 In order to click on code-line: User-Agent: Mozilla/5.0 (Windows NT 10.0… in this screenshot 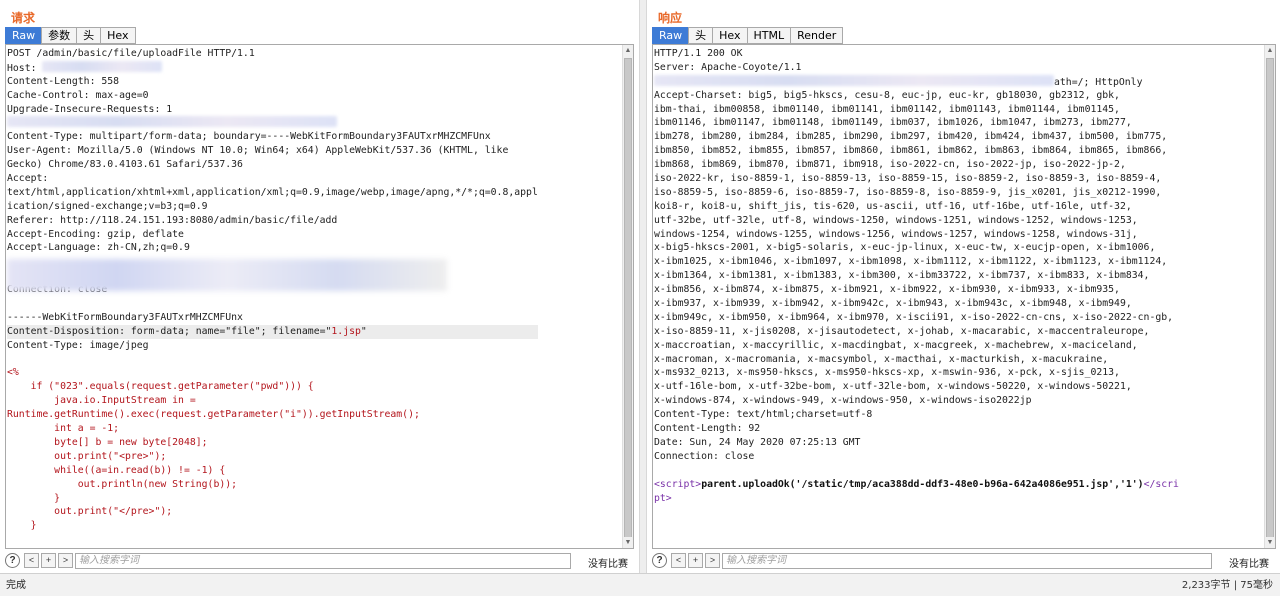, I will do `click(258, 151)`.